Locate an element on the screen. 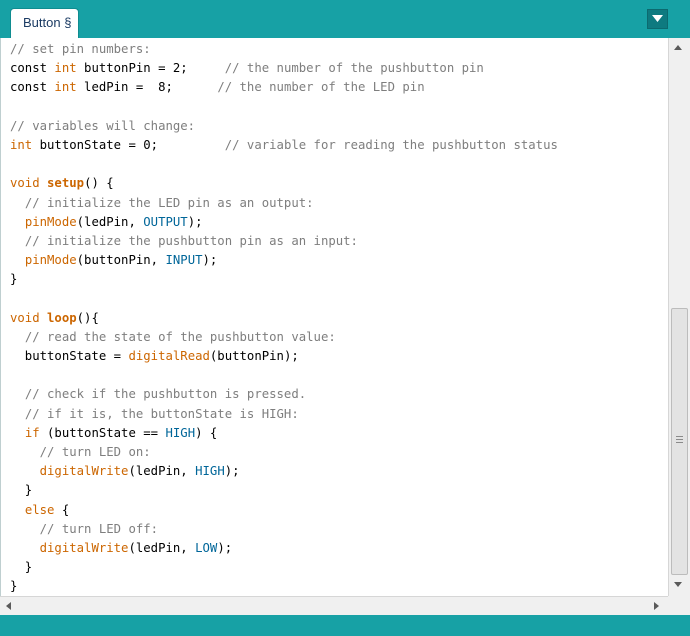  code-line: // check if the pushbutton is pressed. is located at coordinates (284, 394).